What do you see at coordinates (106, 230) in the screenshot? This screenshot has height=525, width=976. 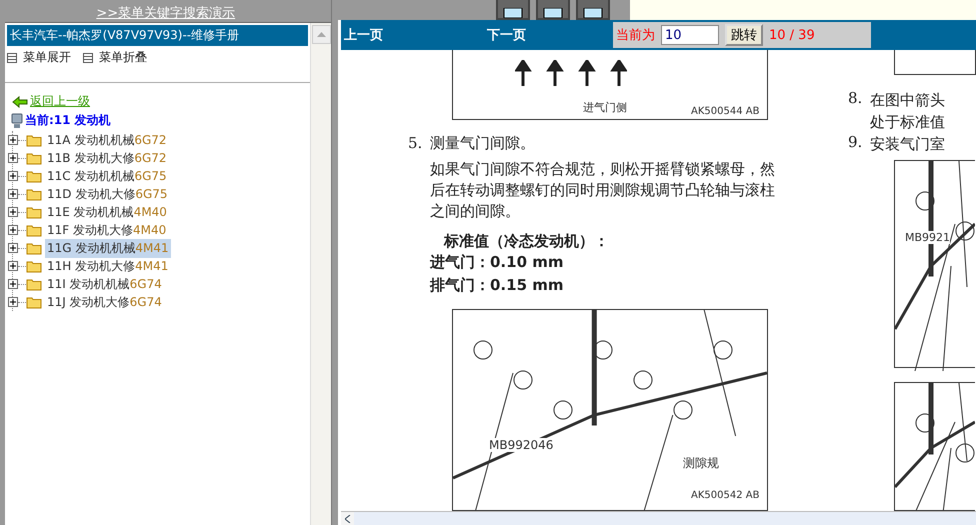 I see `tree-item: 11F 发动机大修4M40` at bounding box center [106, 230].